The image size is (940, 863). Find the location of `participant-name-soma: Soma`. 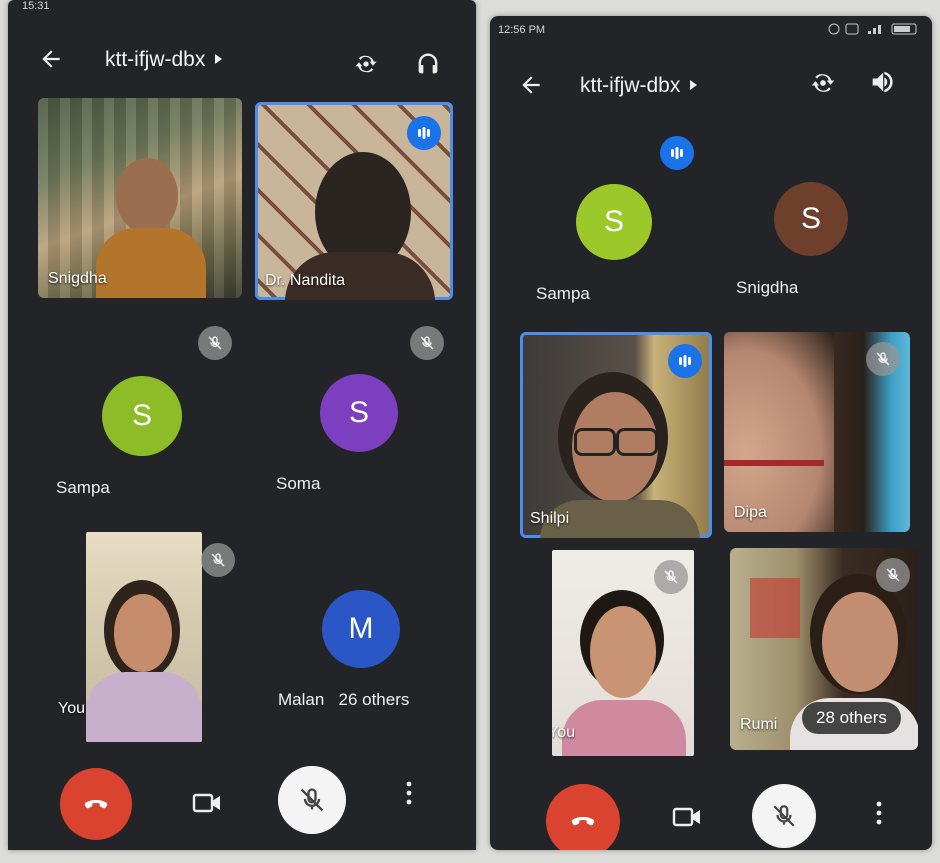

participant-name-soma: Soma is located at coordinates (298, 483).